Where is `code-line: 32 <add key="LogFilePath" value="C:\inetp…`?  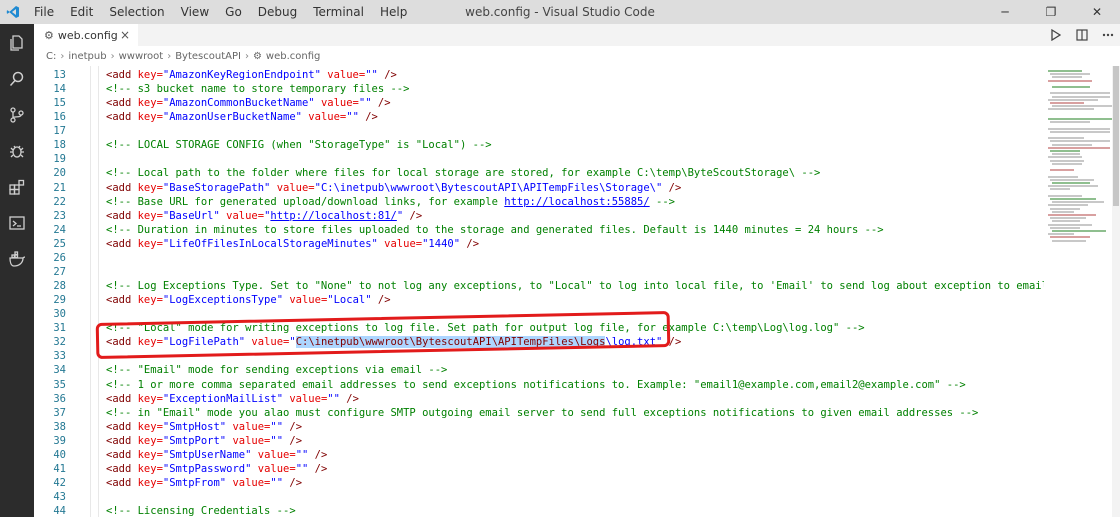
code-line: 32 <add key="LogFilePath" value="C:\inetp… is located at coordinates (539, 342).